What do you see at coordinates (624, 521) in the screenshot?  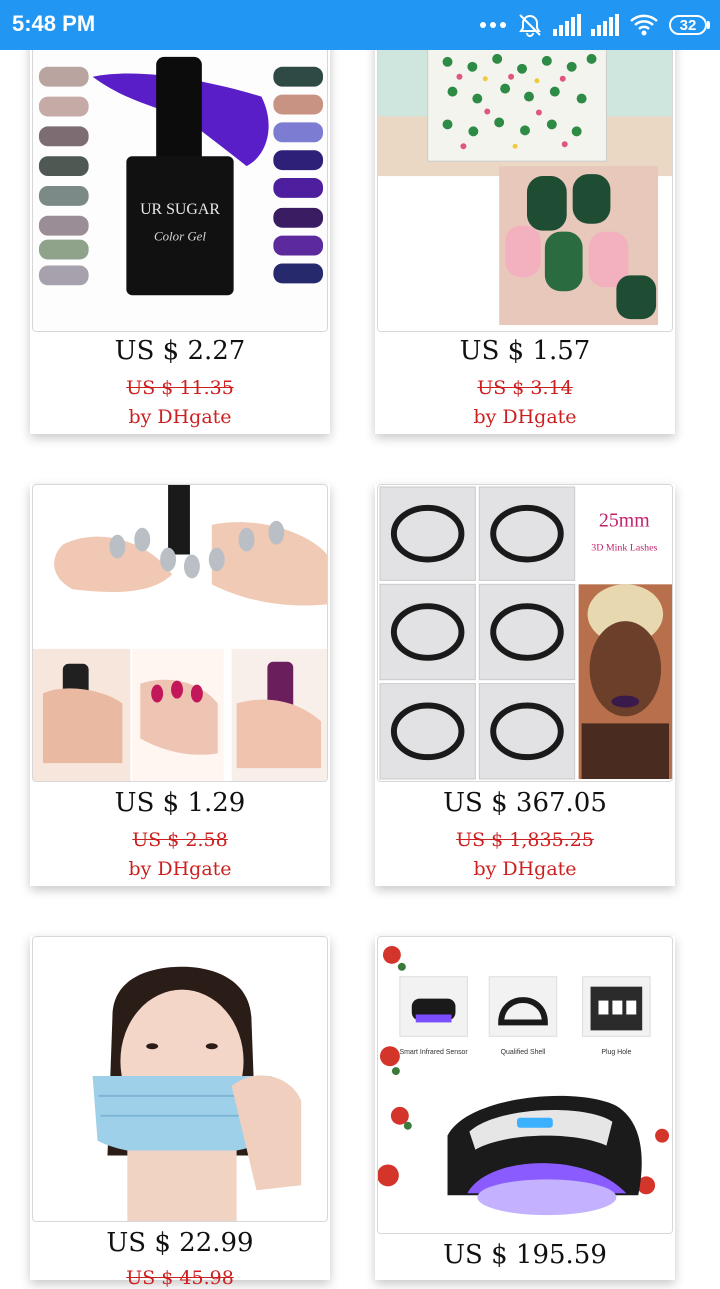 I see `image-title: 25mm` at bounding box center [624, 521].